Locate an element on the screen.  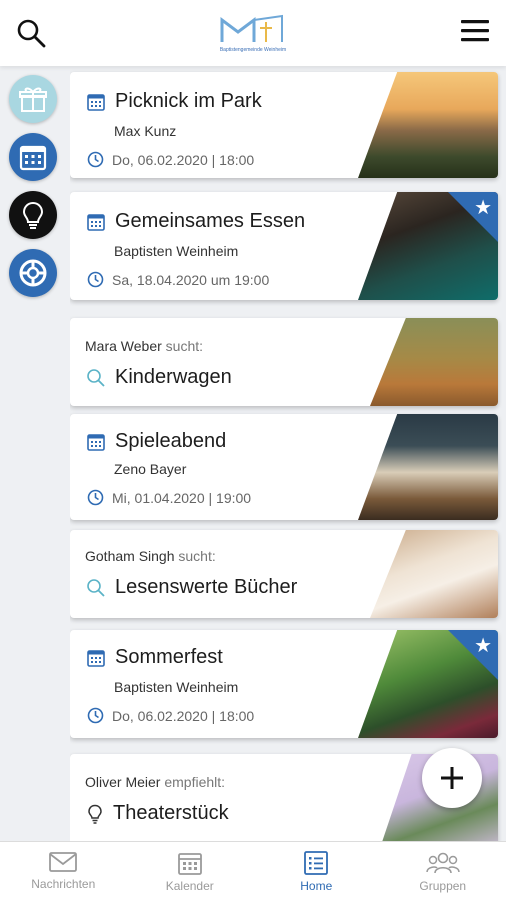
nav-item-home: Home is located at coordinates (316, 871).